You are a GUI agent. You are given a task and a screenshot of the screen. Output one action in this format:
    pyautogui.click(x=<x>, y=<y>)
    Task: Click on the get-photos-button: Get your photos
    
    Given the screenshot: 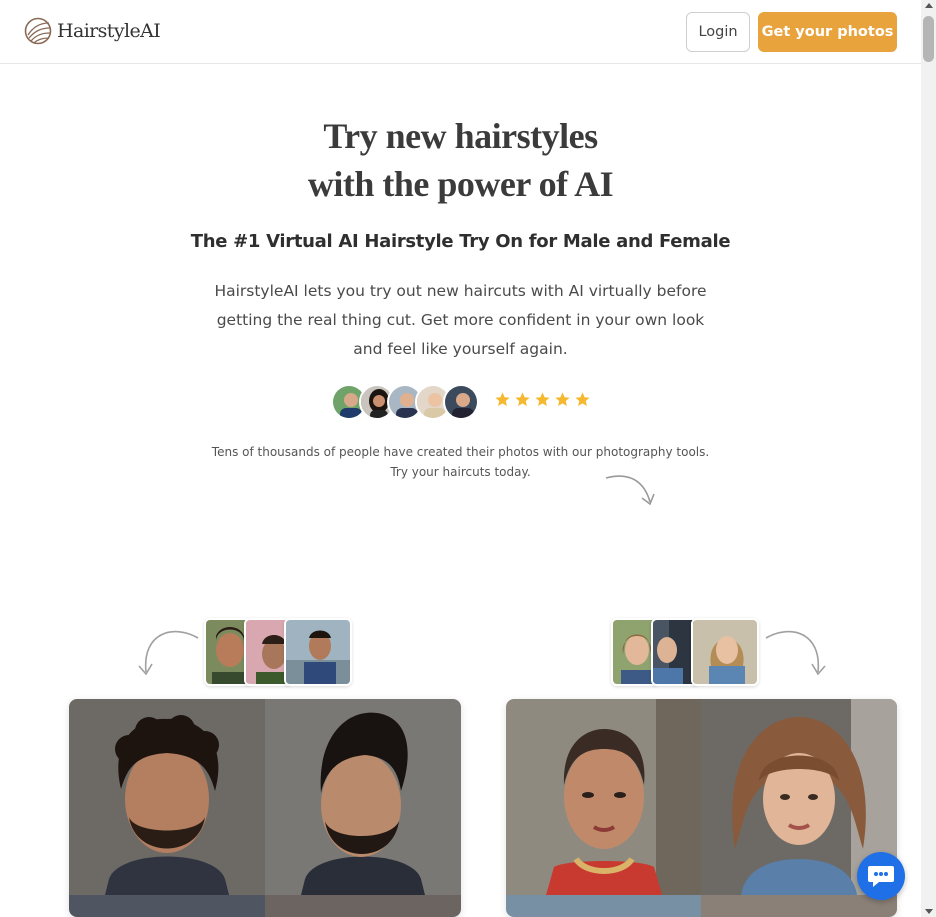 What is the action you would take?
    pyautogui.click(x=827, y=32)
    